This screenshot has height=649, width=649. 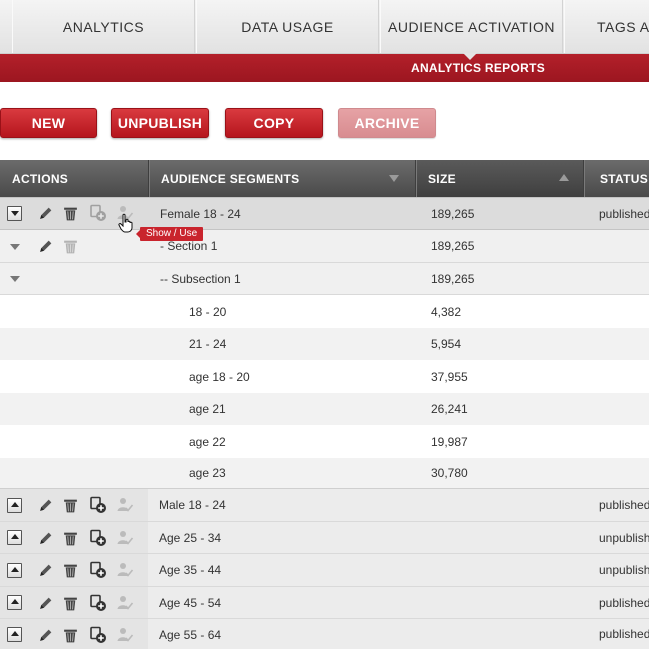 I want to click on segment-size: 5,954, so click(x=446, y=344).